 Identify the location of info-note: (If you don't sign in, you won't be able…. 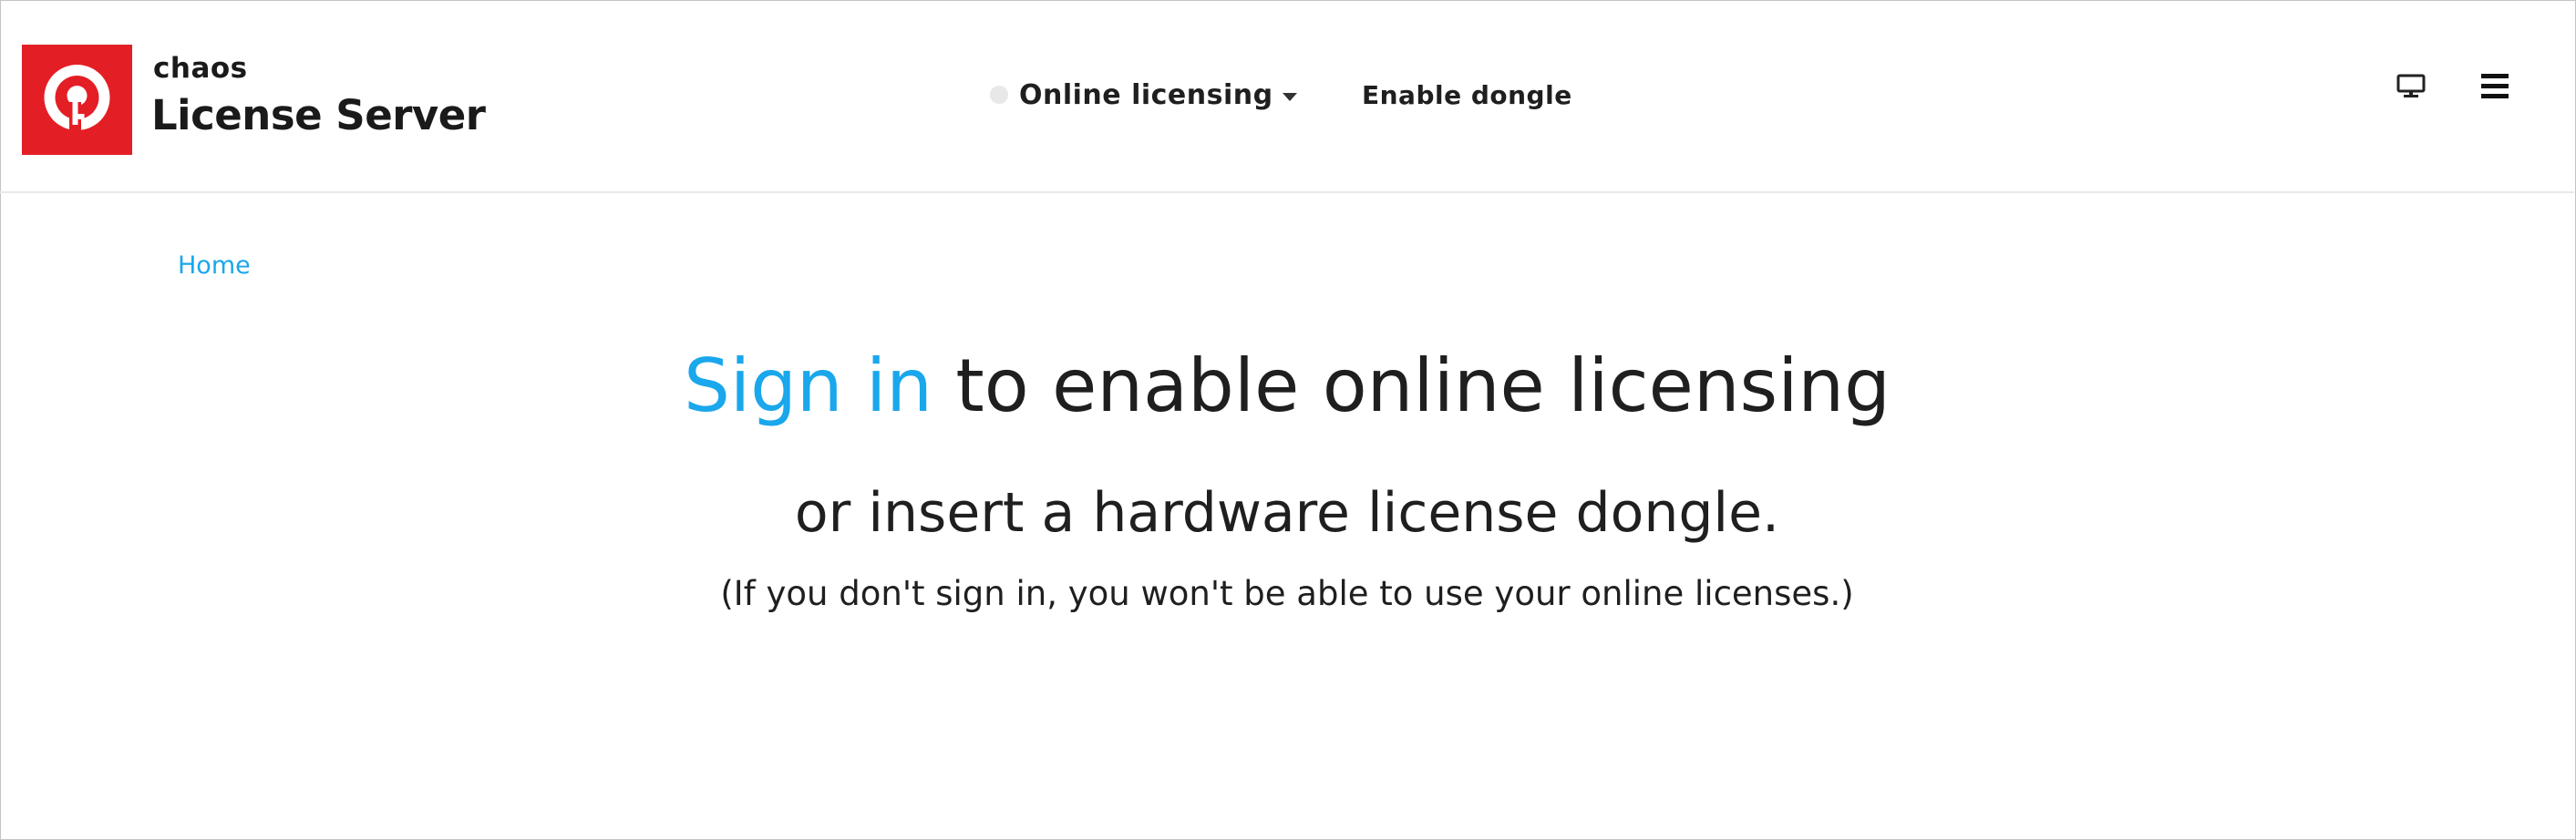
(1287, 593).